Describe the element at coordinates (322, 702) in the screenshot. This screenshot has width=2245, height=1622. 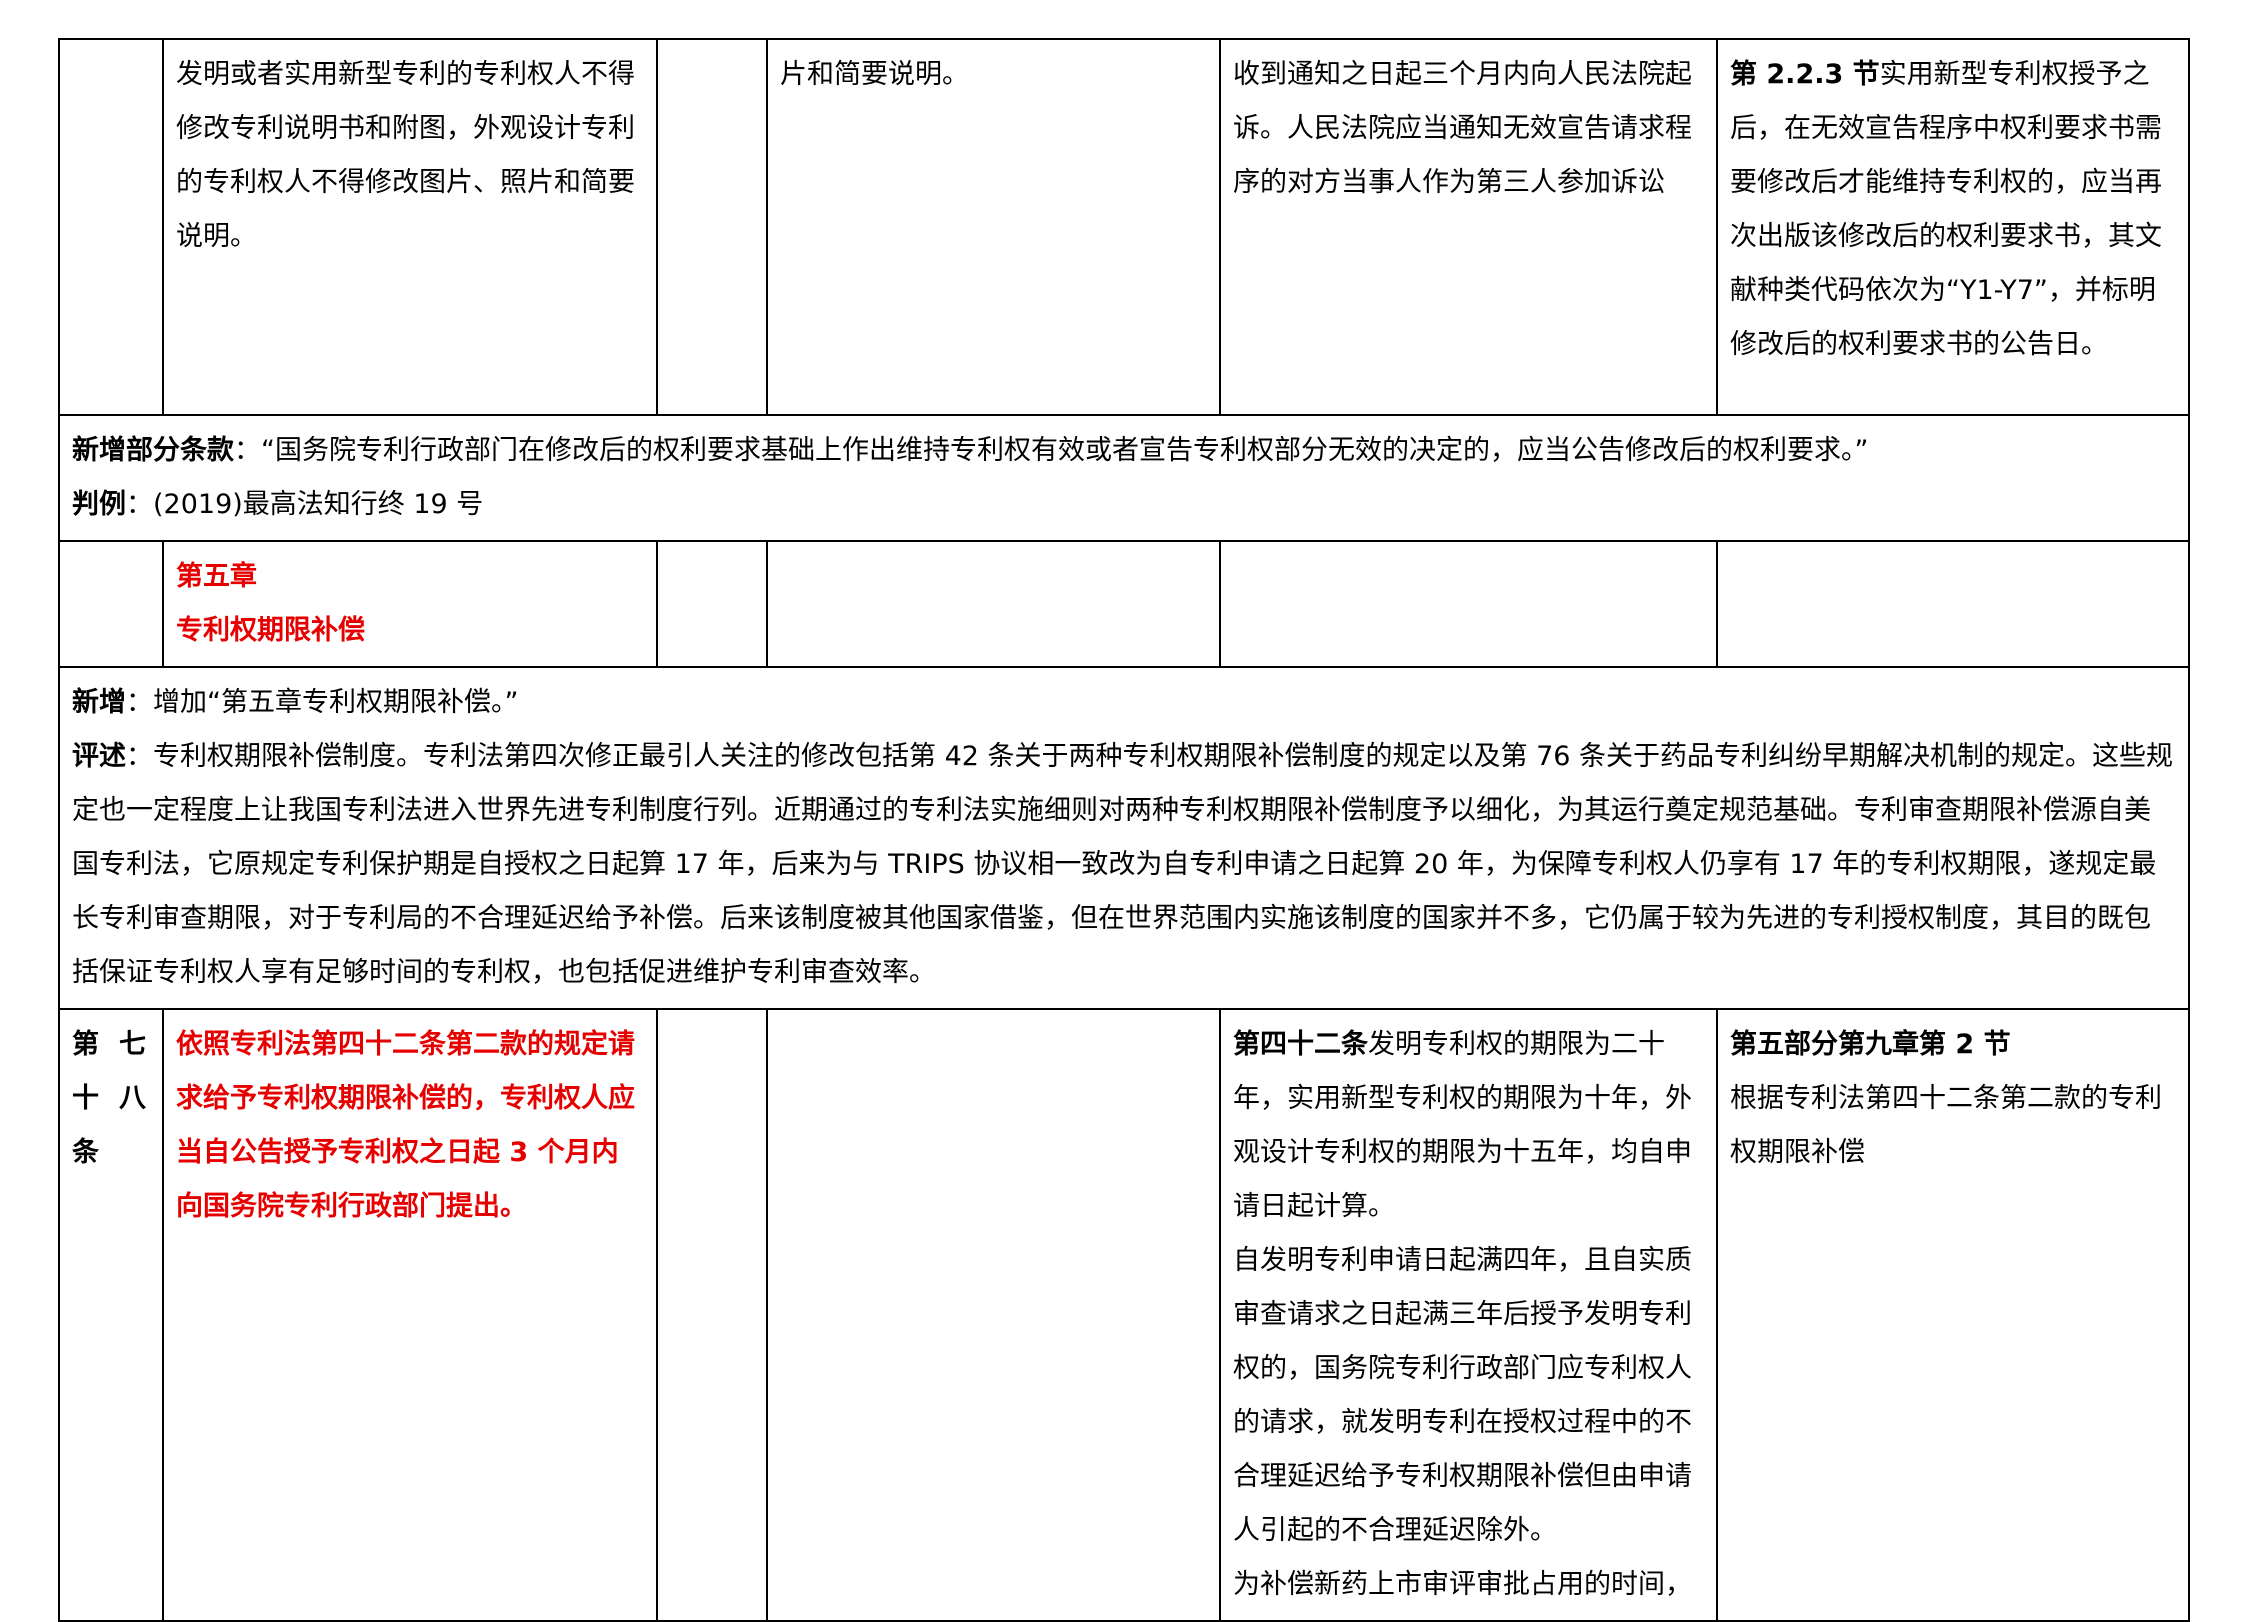
I see `note-text: ：增加“第五章专利权期限补偿。”` at that location.